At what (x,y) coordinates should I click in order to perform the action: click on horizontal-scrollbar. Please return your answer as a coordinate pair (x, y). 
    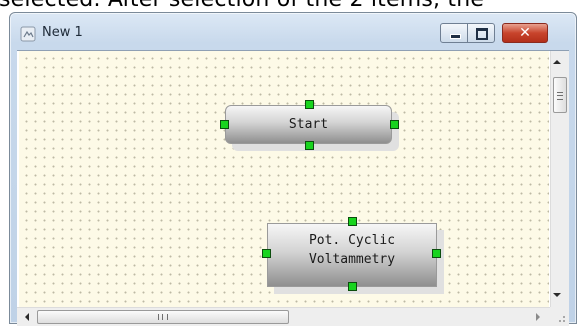
    Looking at the image, I should click on (283, 316).